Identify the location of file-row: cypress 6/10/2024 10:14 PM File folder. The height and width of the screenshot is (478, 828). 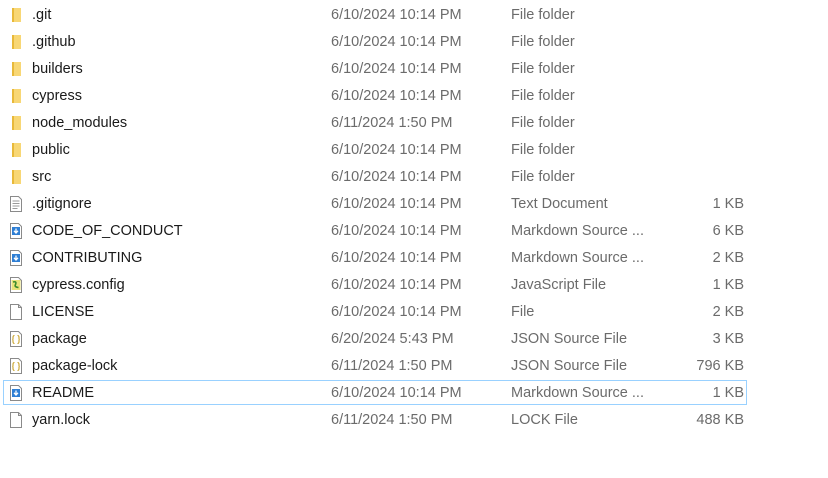
(414, 96).